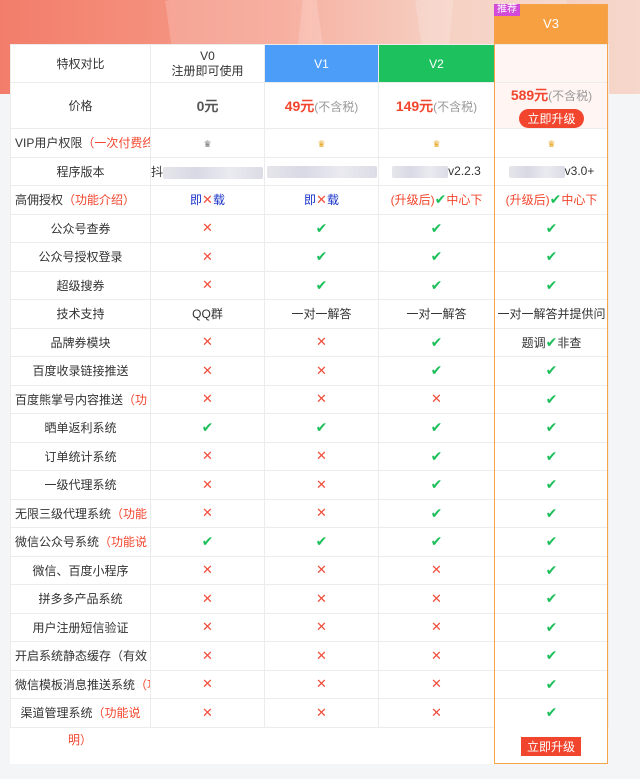 The height and width of the screenshot is (779, 640). I want to click on table-row: 百度熊掌号内容推送（功 ✕ ✕ ✕ ✔, so click(309, 399).